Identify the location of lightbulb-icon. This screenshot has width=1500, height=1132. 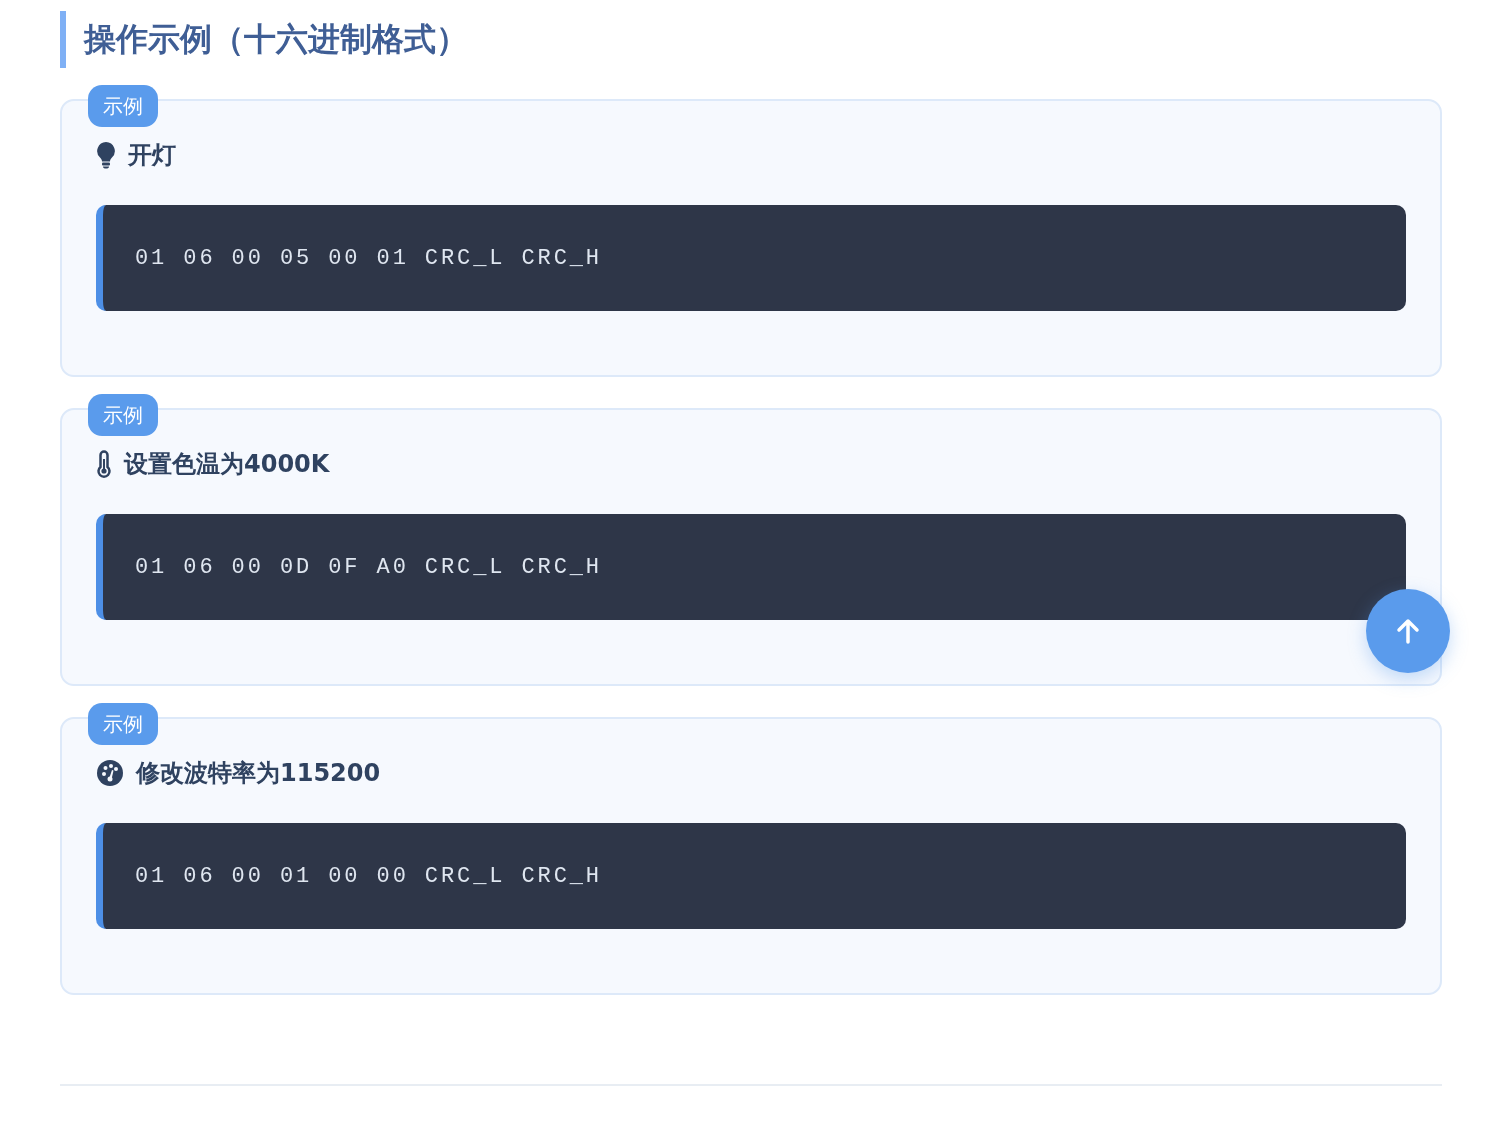
(106, 155).